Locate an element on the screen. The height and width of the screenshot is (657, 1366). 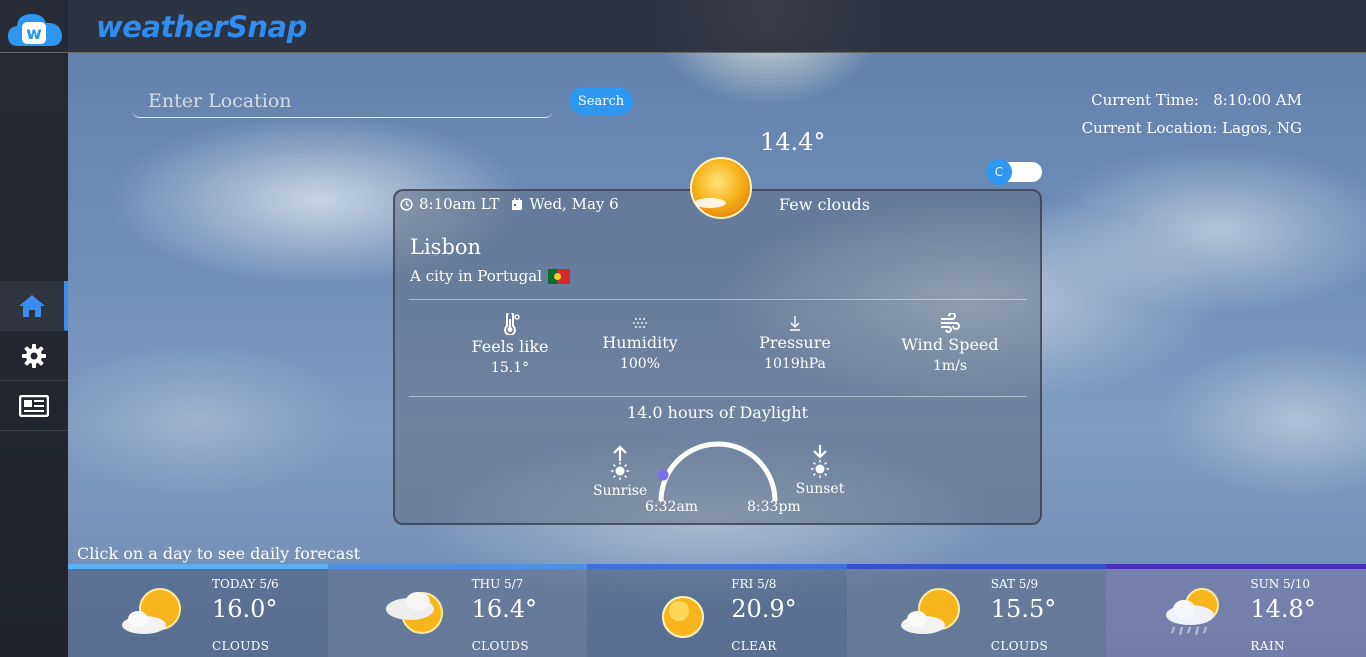
forecast-day: FRI 5/8 20.9° CLEAR is located at coordinates (717, 610).